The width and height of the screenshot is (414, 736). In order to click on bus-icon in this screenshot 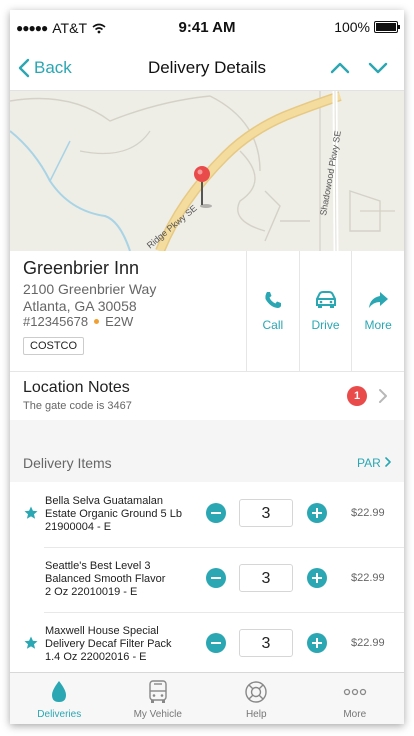, I will do `click(158, 691)`.